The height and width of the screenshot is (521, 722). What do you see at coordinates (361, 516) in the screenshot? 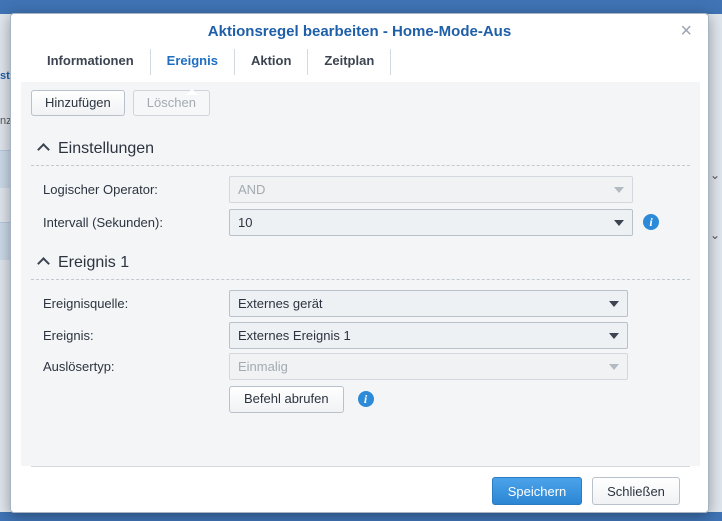
I see `background-bottombar` at bounding box center [361, 516].